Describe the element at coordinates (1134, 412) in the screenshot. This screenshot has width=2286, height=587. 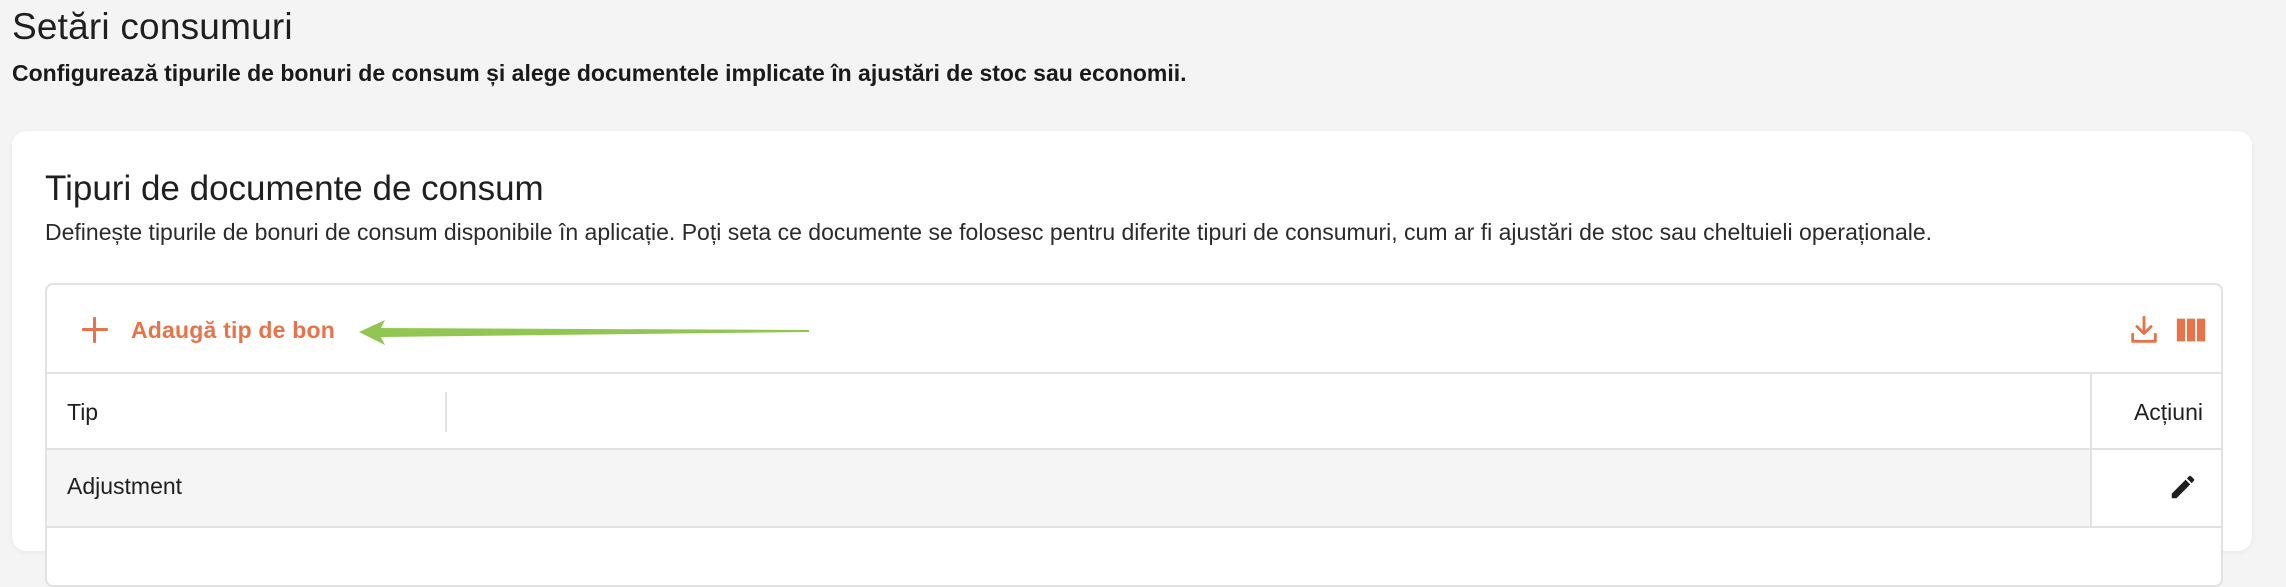
I see `table-header-row: Tip Acțiuni` at that location.